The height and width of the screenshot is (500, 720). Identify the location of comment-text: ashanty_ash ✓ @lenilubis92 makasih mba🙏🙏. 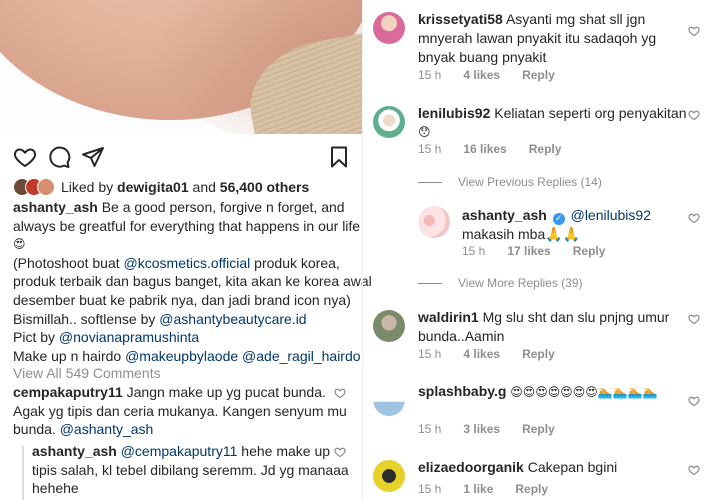
(556, 224).